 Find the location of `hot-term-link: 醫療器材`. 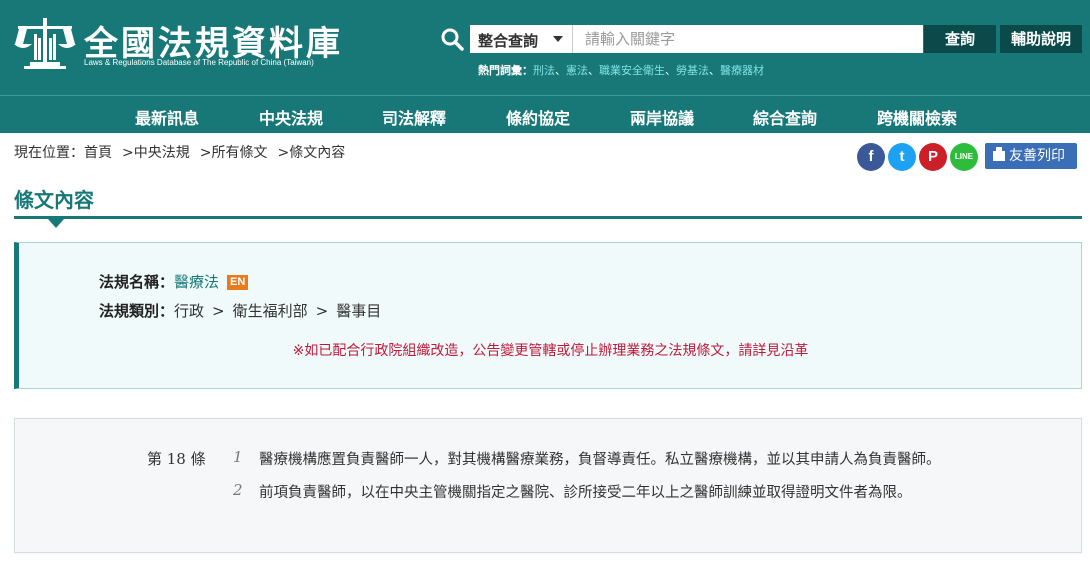

hot-term-link: 醫療器材 is located at coordinates (742, 70).